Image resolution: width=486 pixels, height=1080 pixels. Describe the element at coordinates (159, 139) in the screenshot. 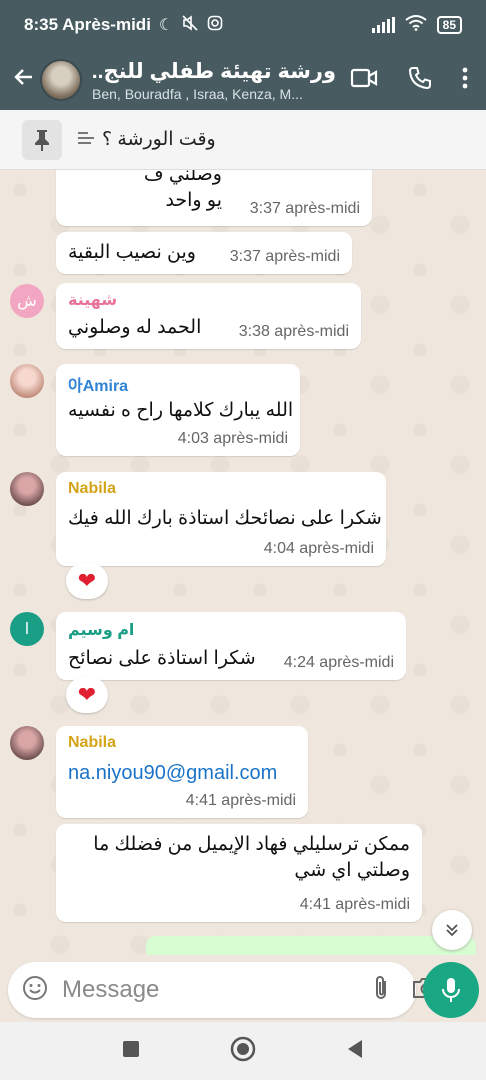

I see `pinned-text: وقت الورشة ؟` at that location.